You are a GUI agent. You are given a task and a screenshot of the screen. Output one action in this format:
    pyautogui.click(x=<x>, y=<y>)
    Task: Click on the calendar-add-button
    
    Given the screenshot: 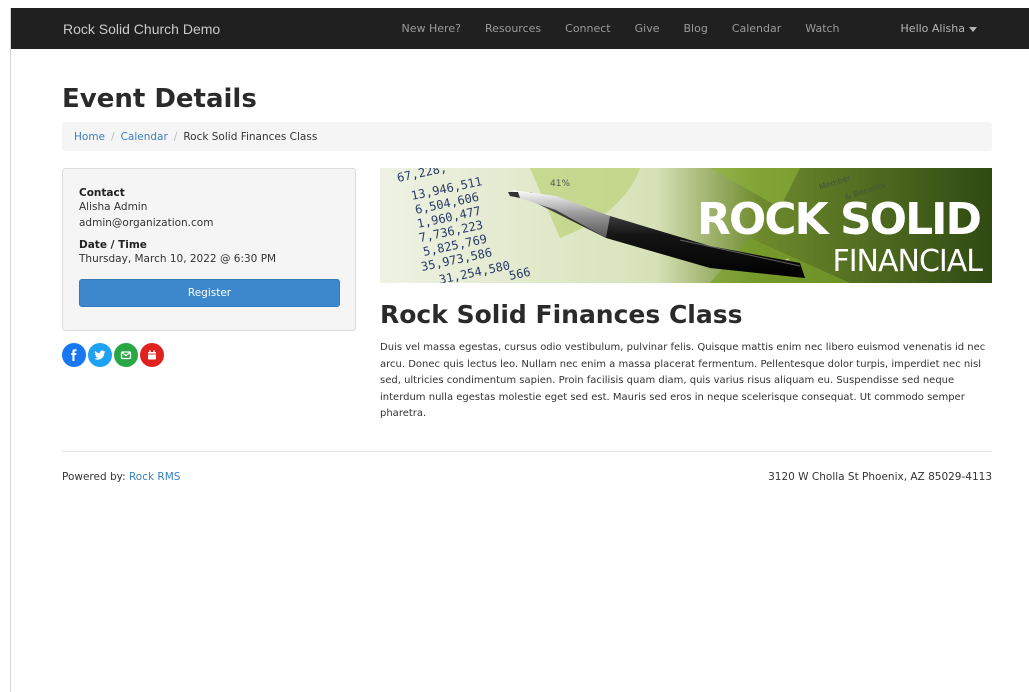 What is the action you would take?
    pyautogui.click(x=152, y=355)
    